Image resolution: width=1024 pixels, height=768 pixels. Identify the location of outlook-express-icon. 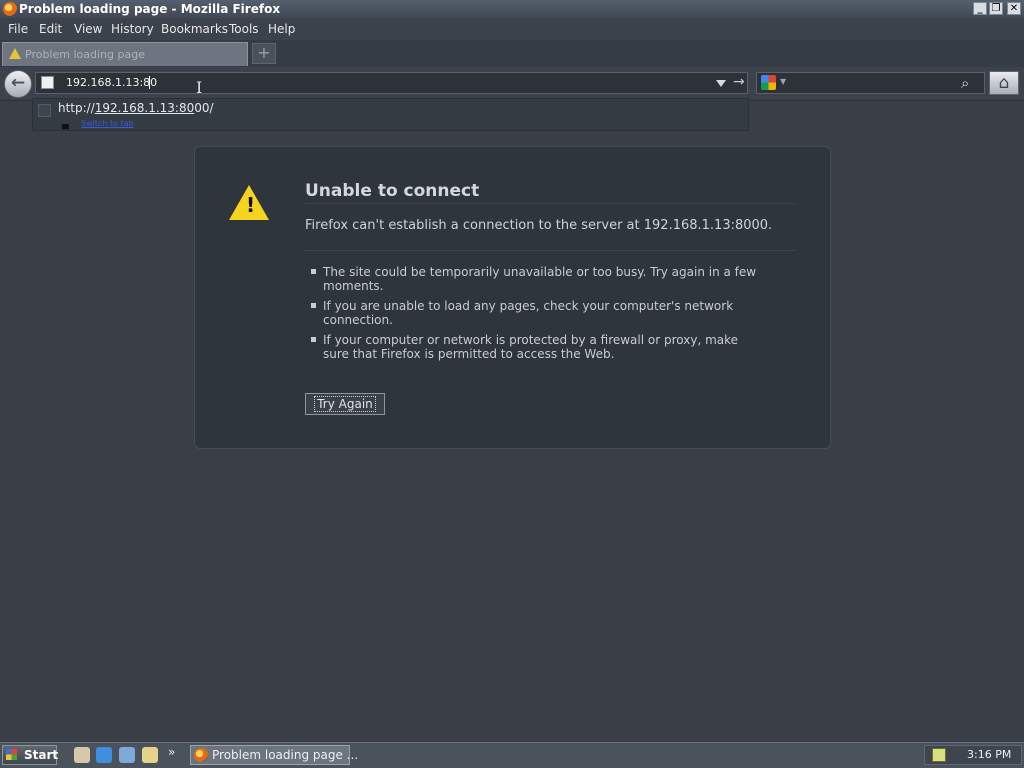
(127, 755).